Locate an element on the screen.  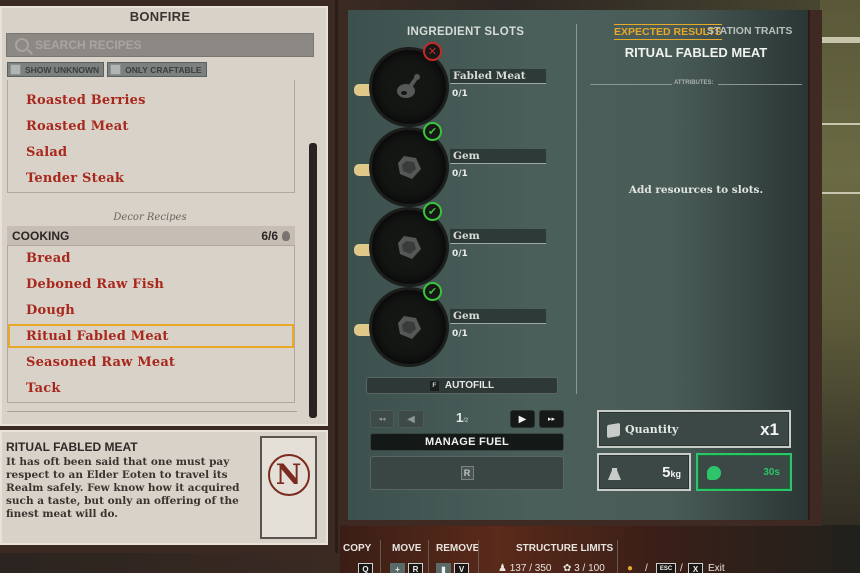
meat-icon is located at coordinates (408, 86).